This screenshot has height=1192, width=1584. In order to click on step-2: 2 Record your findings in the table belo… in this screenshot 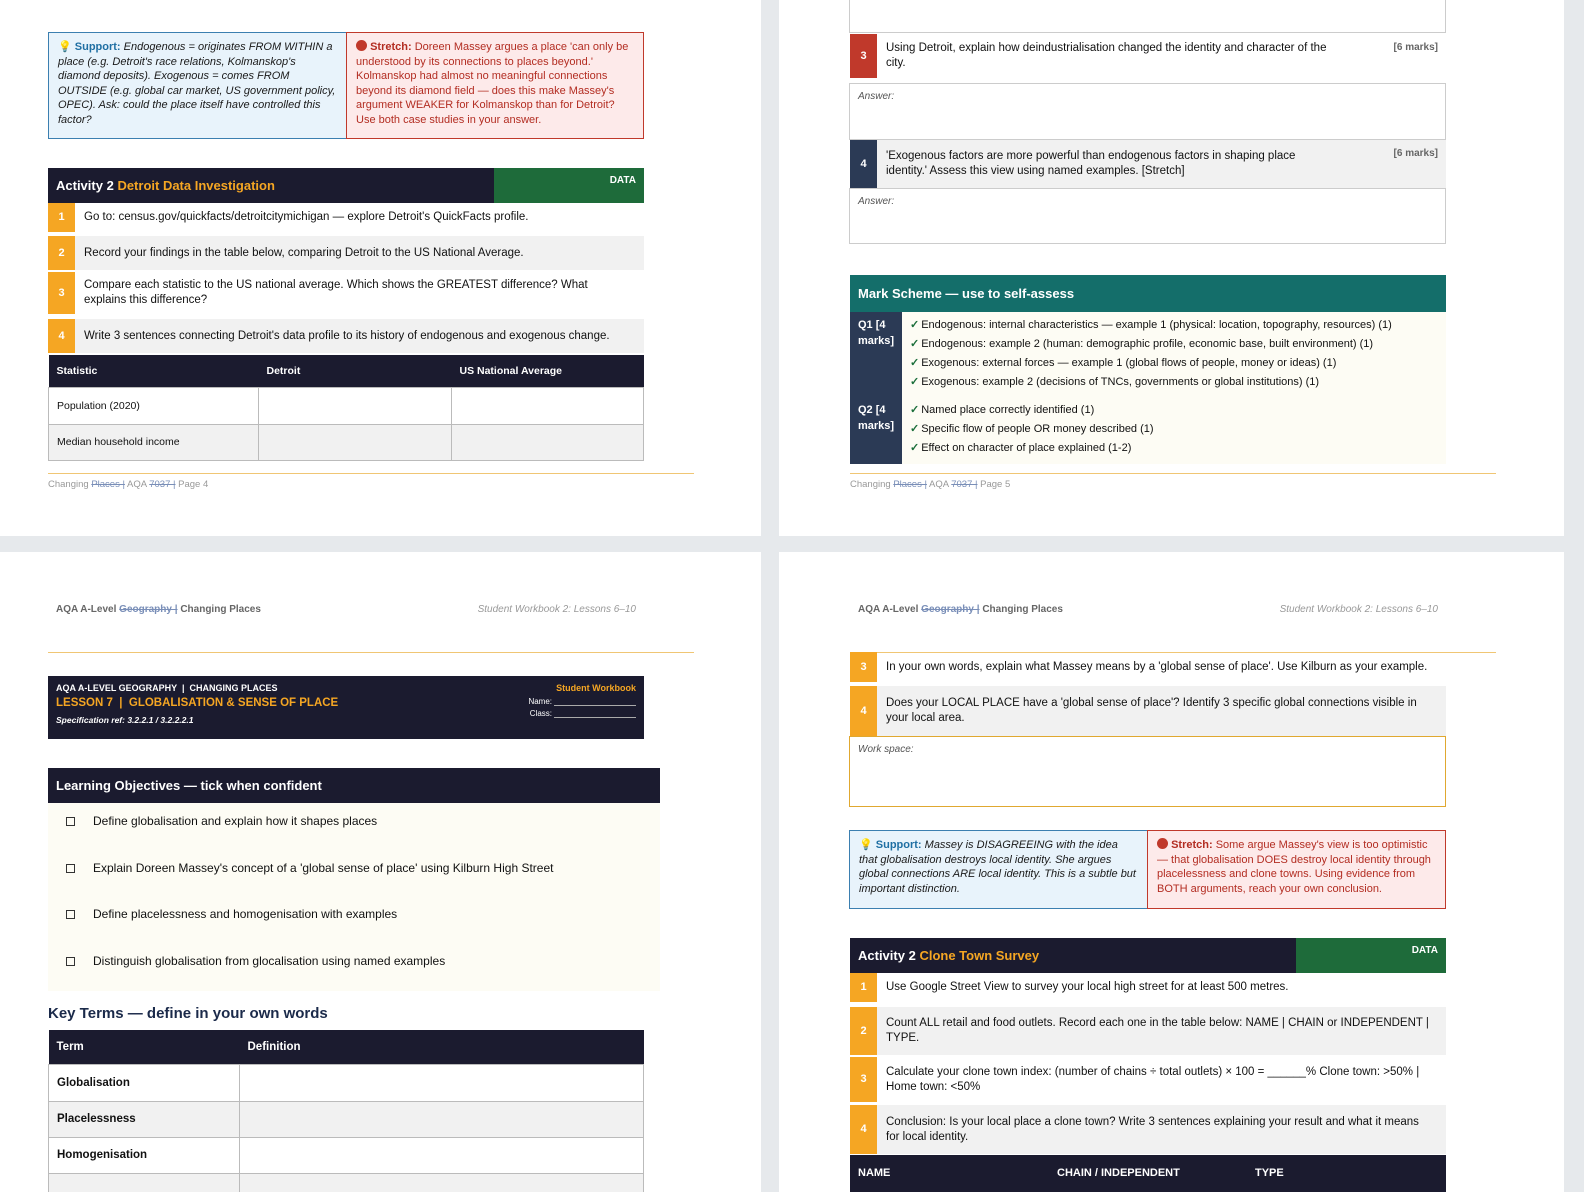, I will do `click(346, 253)`.